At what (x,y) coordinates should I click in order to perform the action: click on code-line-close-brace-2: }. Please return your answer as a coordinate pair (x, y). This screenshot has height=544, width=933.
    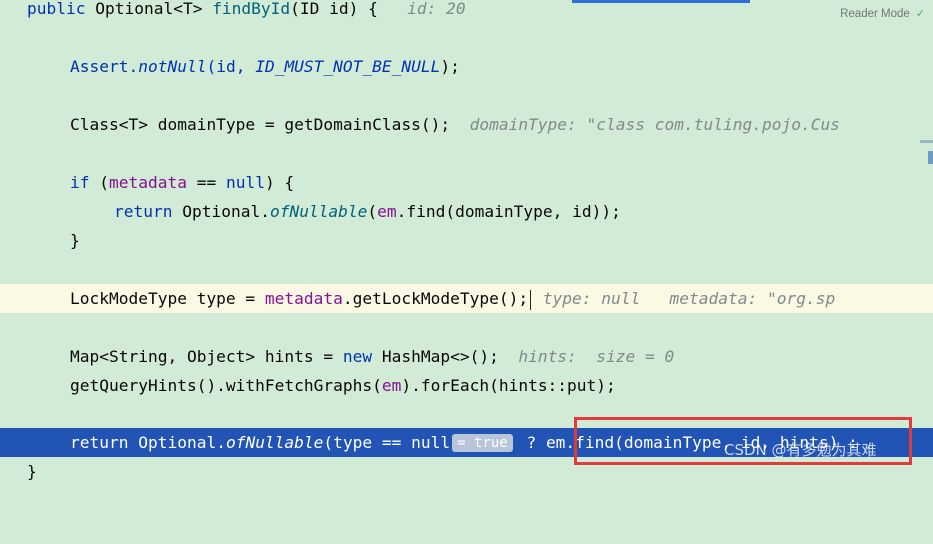
    Looking at the image, I should click on (466, 471).